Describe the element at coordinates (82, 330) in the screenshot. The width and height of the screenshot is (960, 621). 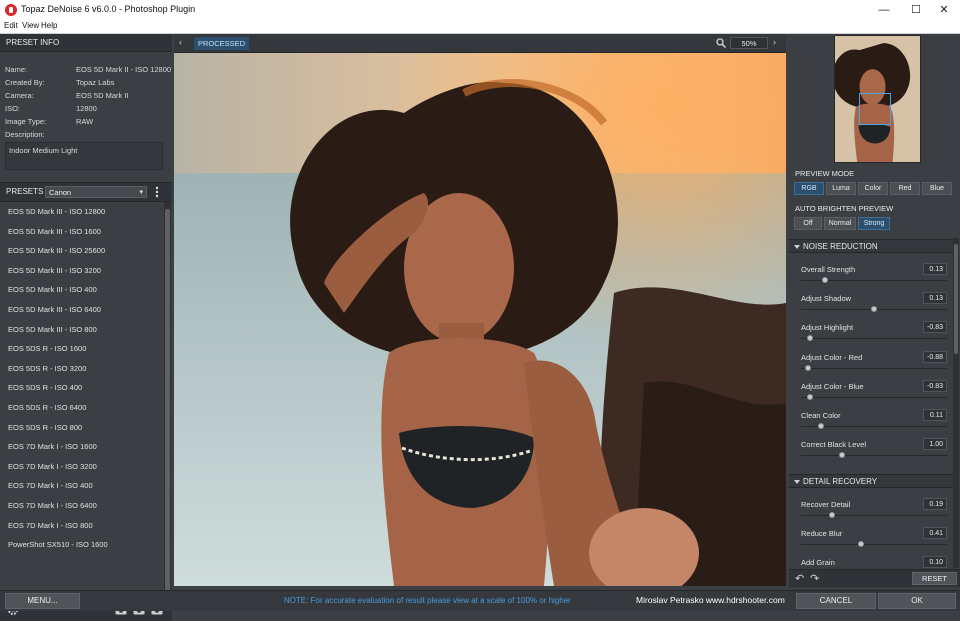
I see `preset-list-item: EOS 5D Mark III - ISO 800` at that location.